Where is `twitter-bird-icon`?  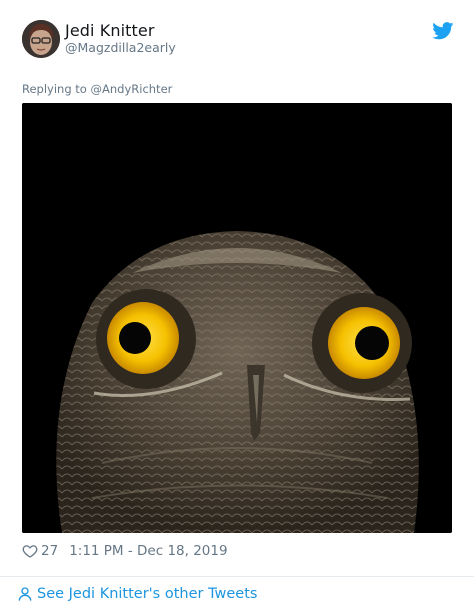
twitter-bird-icon is located at coordinates (443, 31).